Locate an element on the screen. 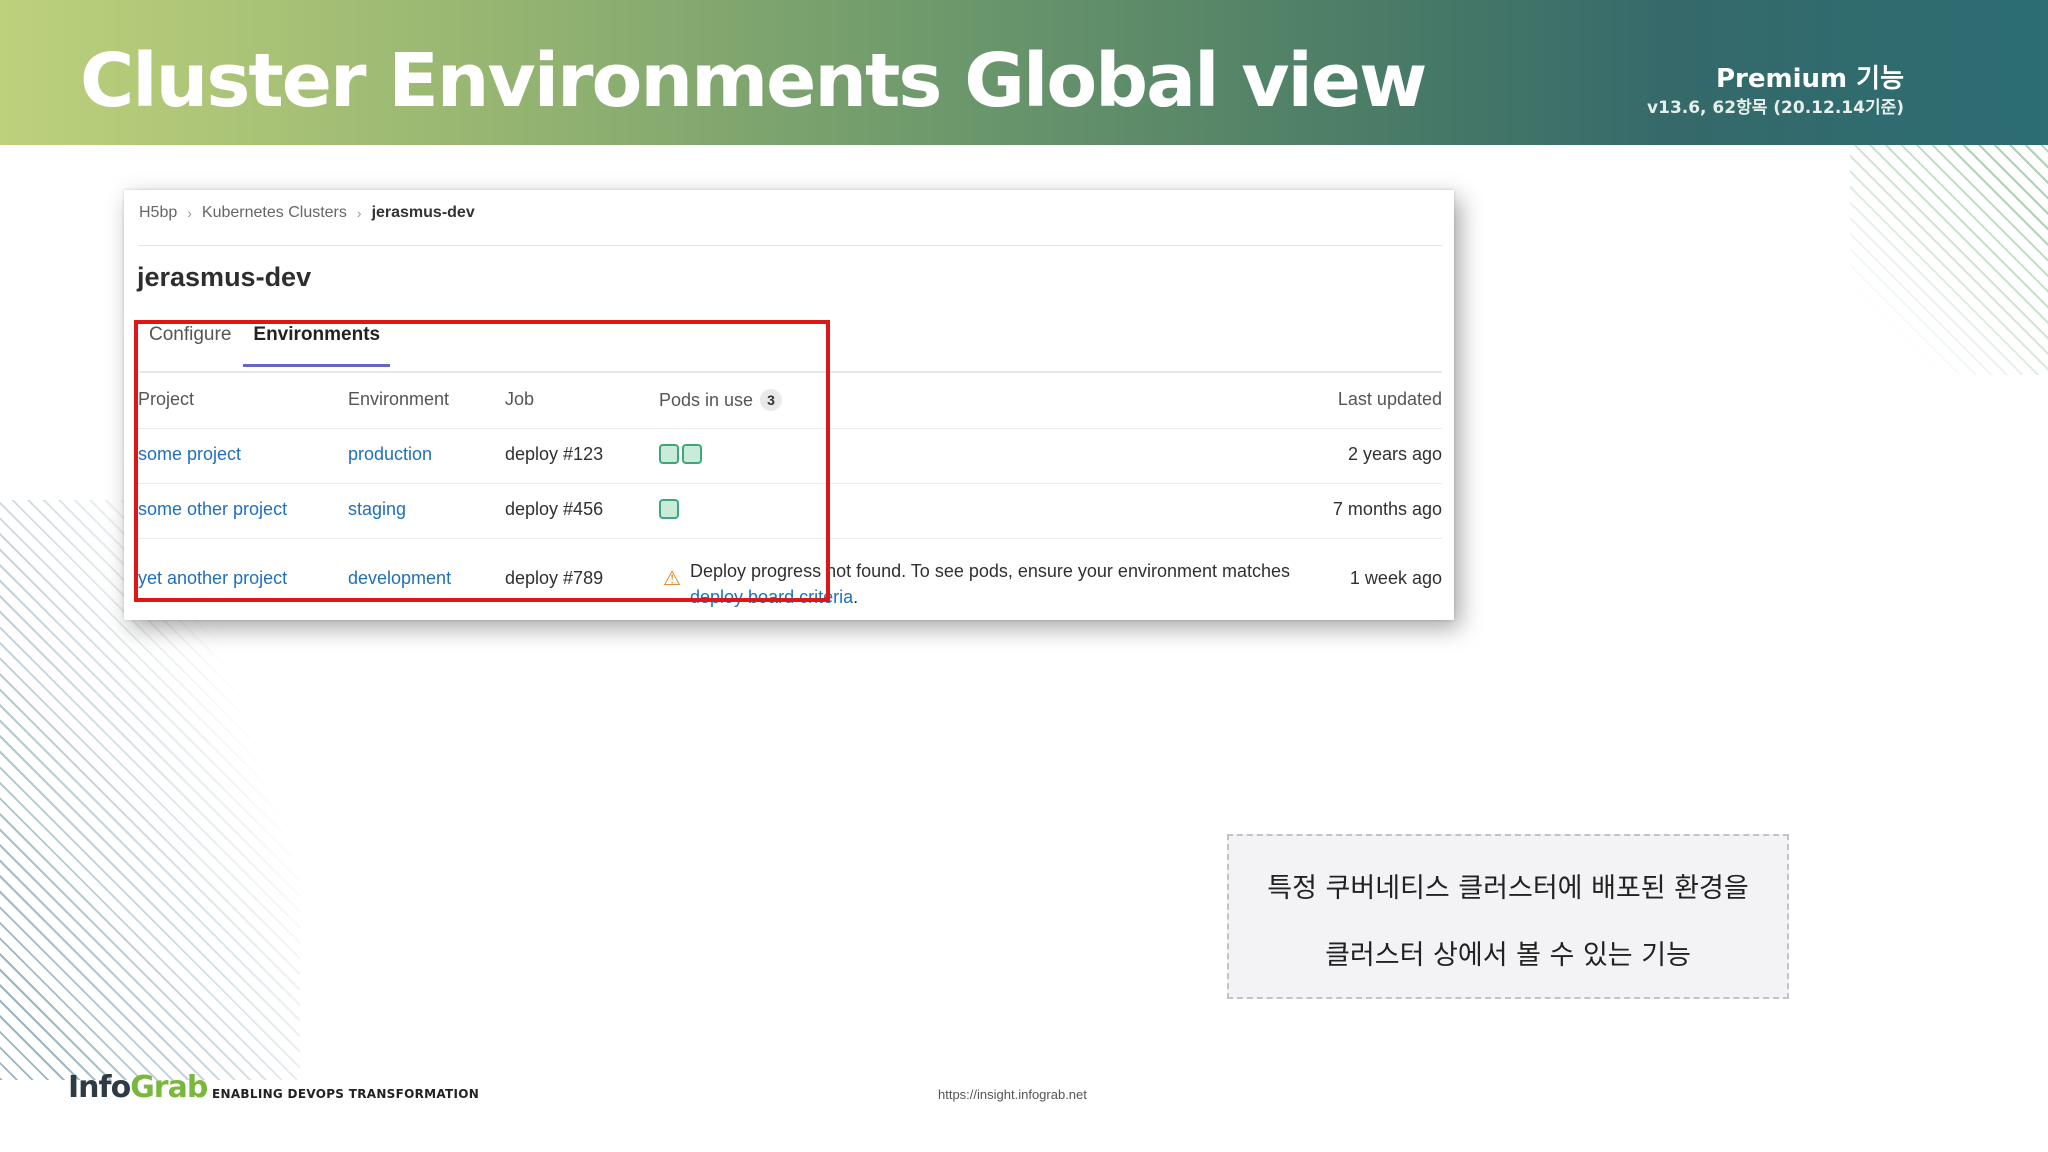  description-line-2: 클러스터 상에서 볼 수 있는 기능 is located at coordinates (1508, 955).